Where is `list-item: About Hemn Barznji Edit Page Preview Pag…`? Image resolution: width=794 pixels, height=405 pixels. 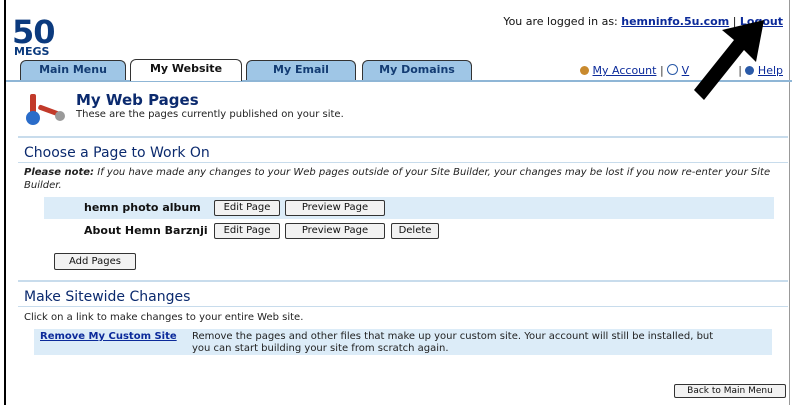 list-item: About Hemn Barznji Edit Page Preview Pag… is located at coordinates (409, 231).